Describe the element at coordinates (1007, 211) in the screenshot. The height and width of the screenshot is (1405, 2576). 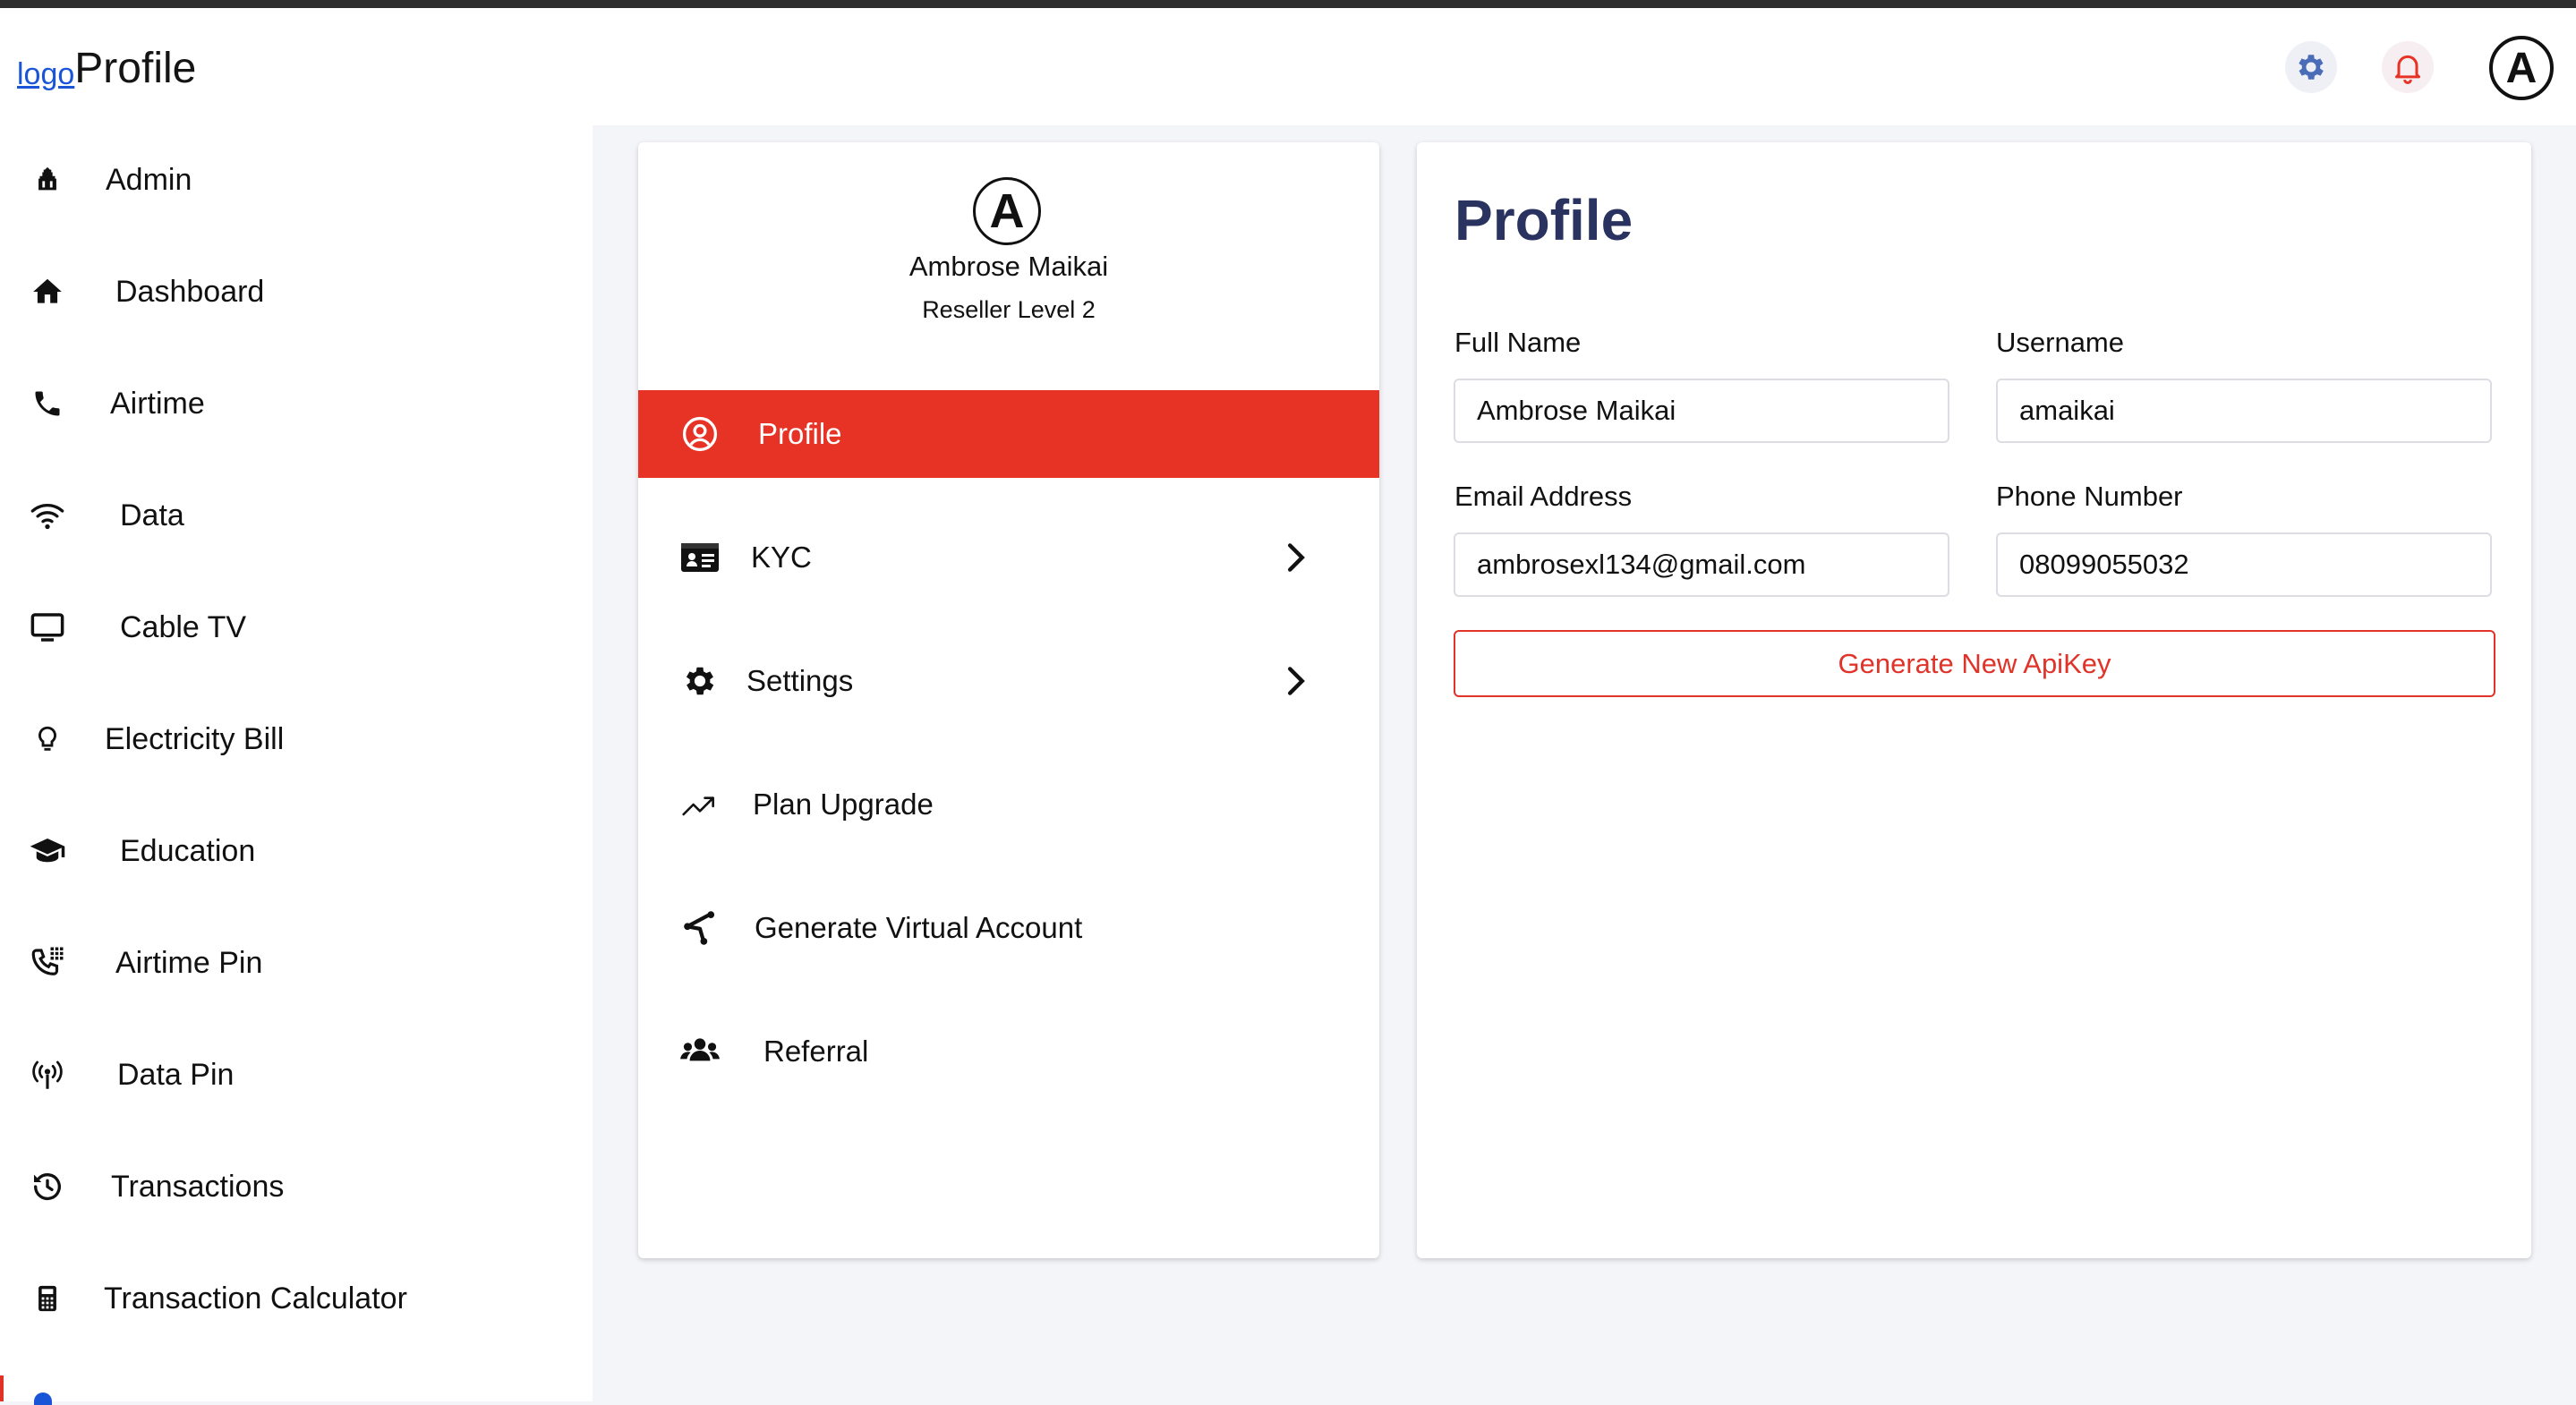
I see `profile-avatar: A` at that location.